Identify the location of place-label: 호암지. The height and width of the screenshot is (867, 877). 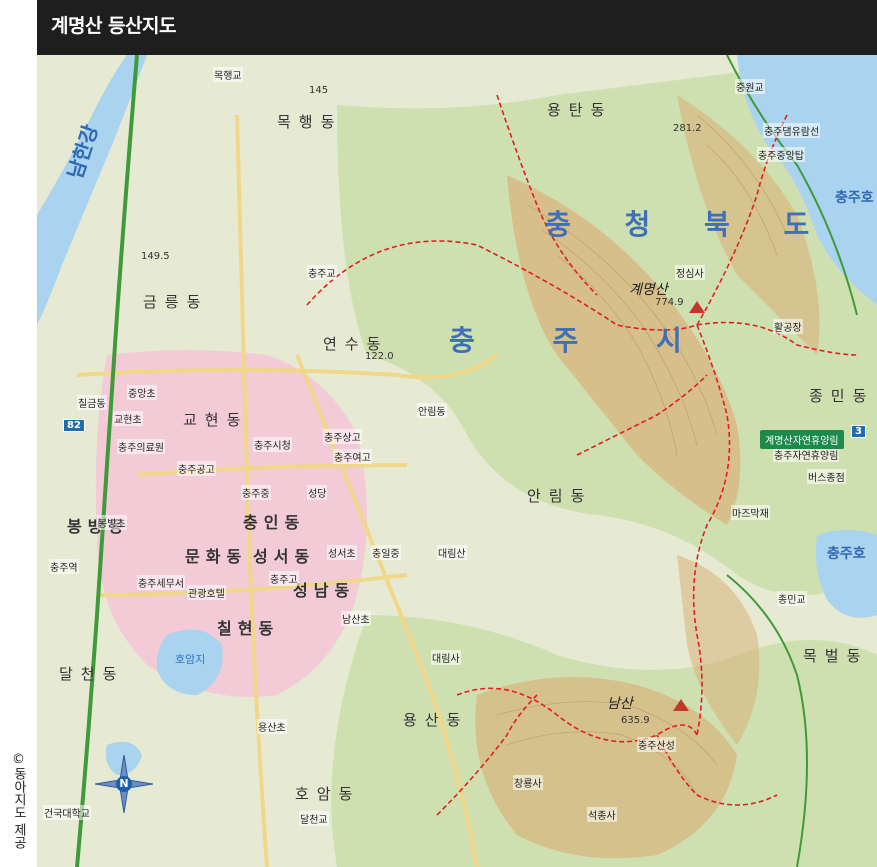
(190, 659).